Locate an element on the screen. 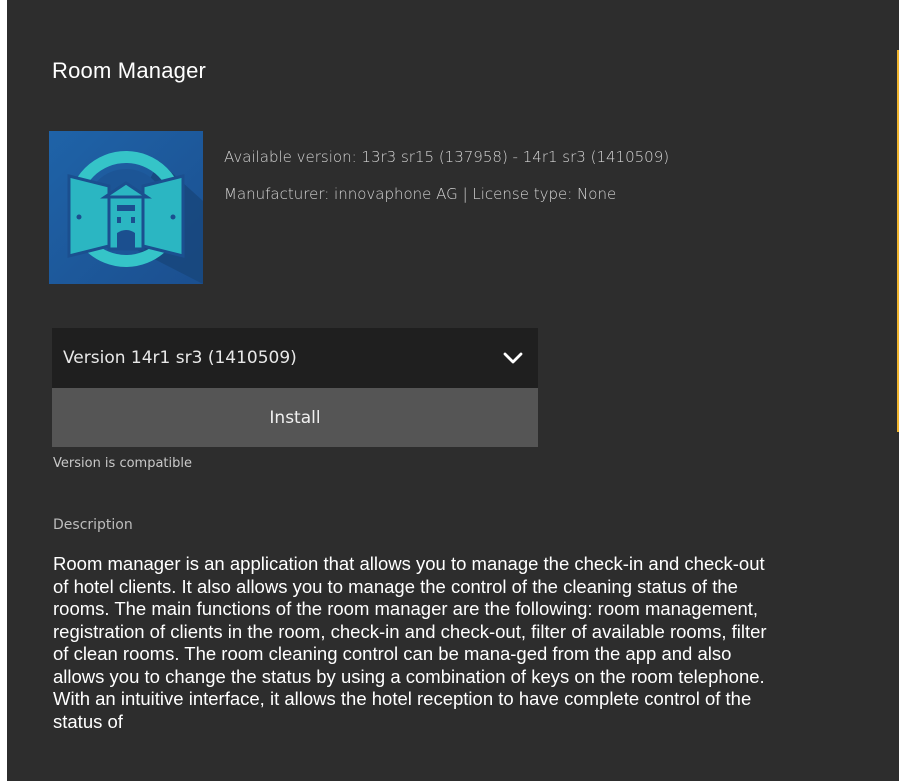 This screenshot has width=899, height=781. chevron-down-icon is located at coordinates (513, 357).